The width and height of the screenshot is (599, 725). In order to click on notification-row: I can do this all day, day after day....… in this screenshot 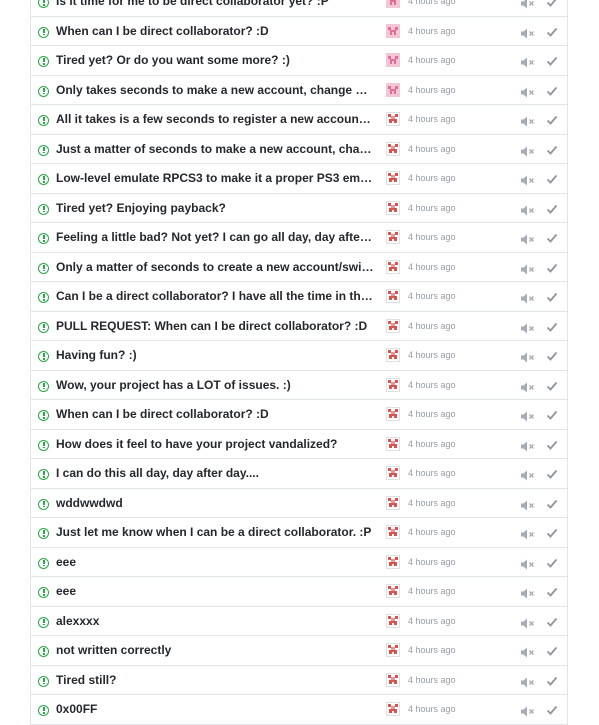, I will do `click(299, 474)`.